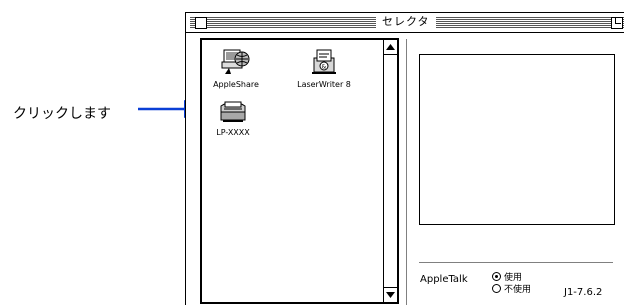 Image resolution: width=624 pixels, height=305 pixels. I want to click on close-box-icon, so click(201, 23).